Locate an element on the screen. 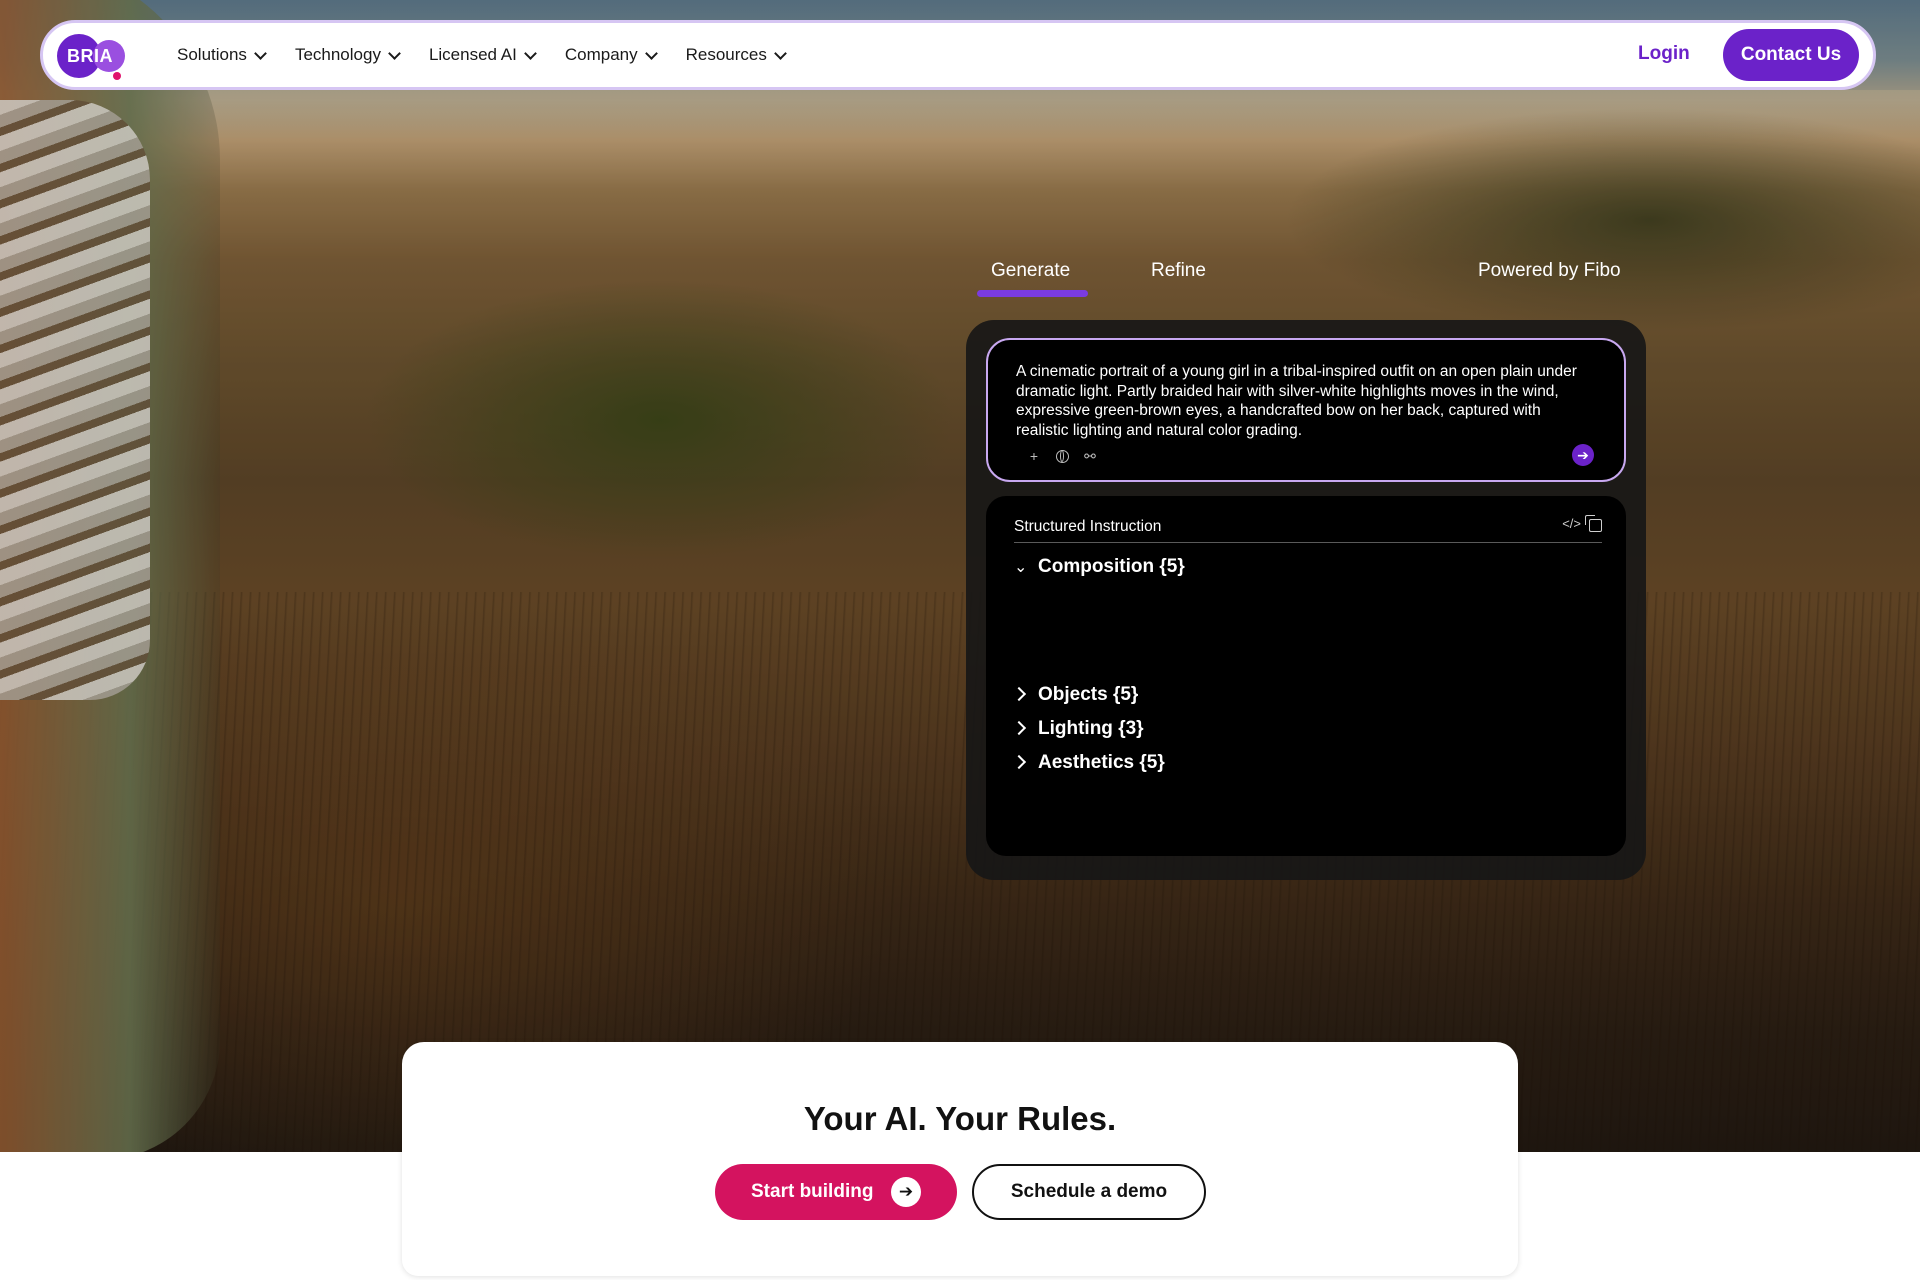 Image resolution: width=1920 pixels, height=1280 pixels. nav-item-label: Licensed AI is located at coordinates (472, 54).